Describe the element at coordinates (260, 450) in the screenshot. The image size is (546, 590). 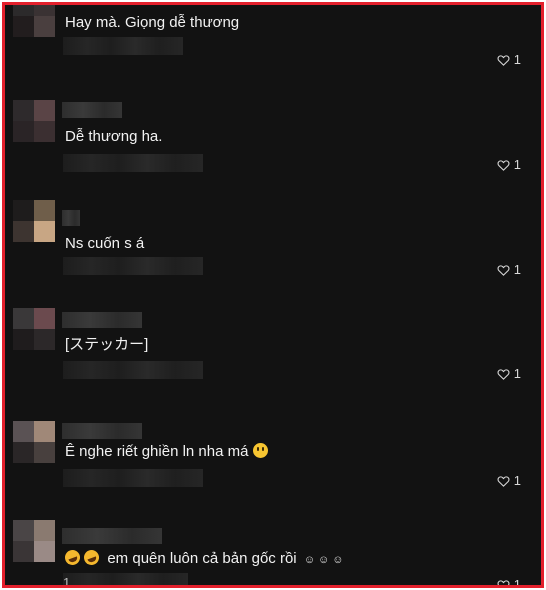
I see `grinning-face-emoji-icon` at that location.